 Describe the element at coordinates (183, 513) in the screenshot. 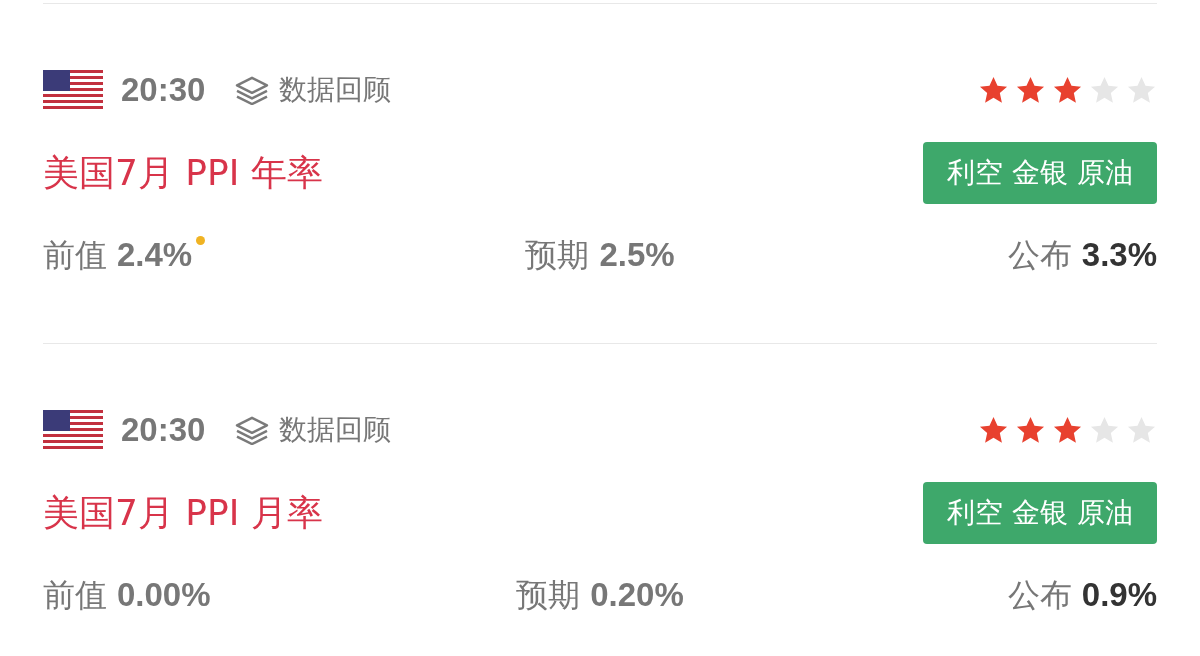

I see `event-title: 美国7月 PPI 月率` at that location.